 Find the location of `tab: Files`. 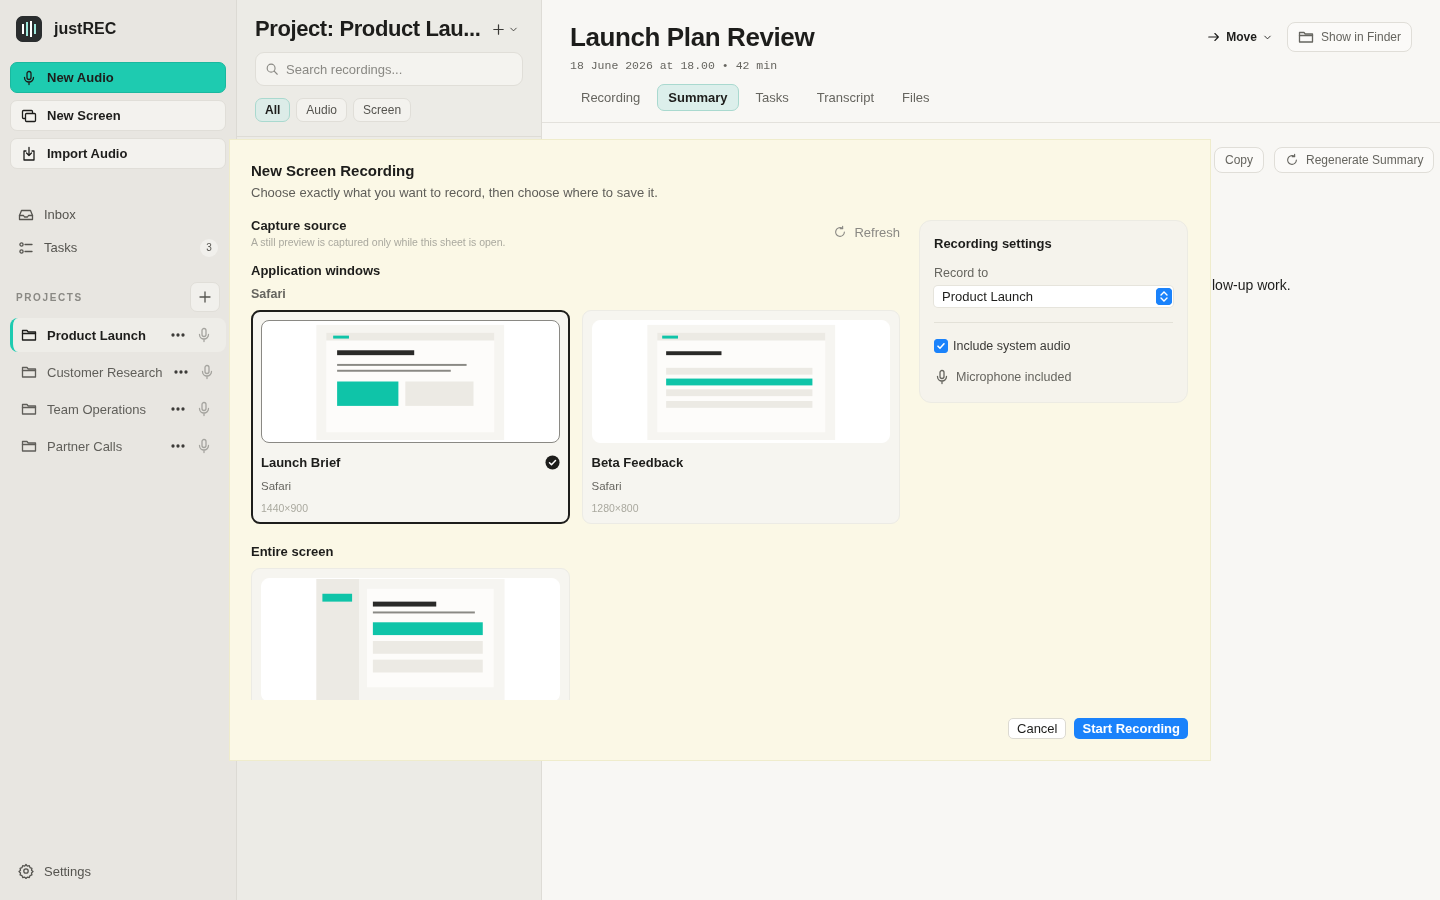

tab: Files is located at coordinates (916, 97).